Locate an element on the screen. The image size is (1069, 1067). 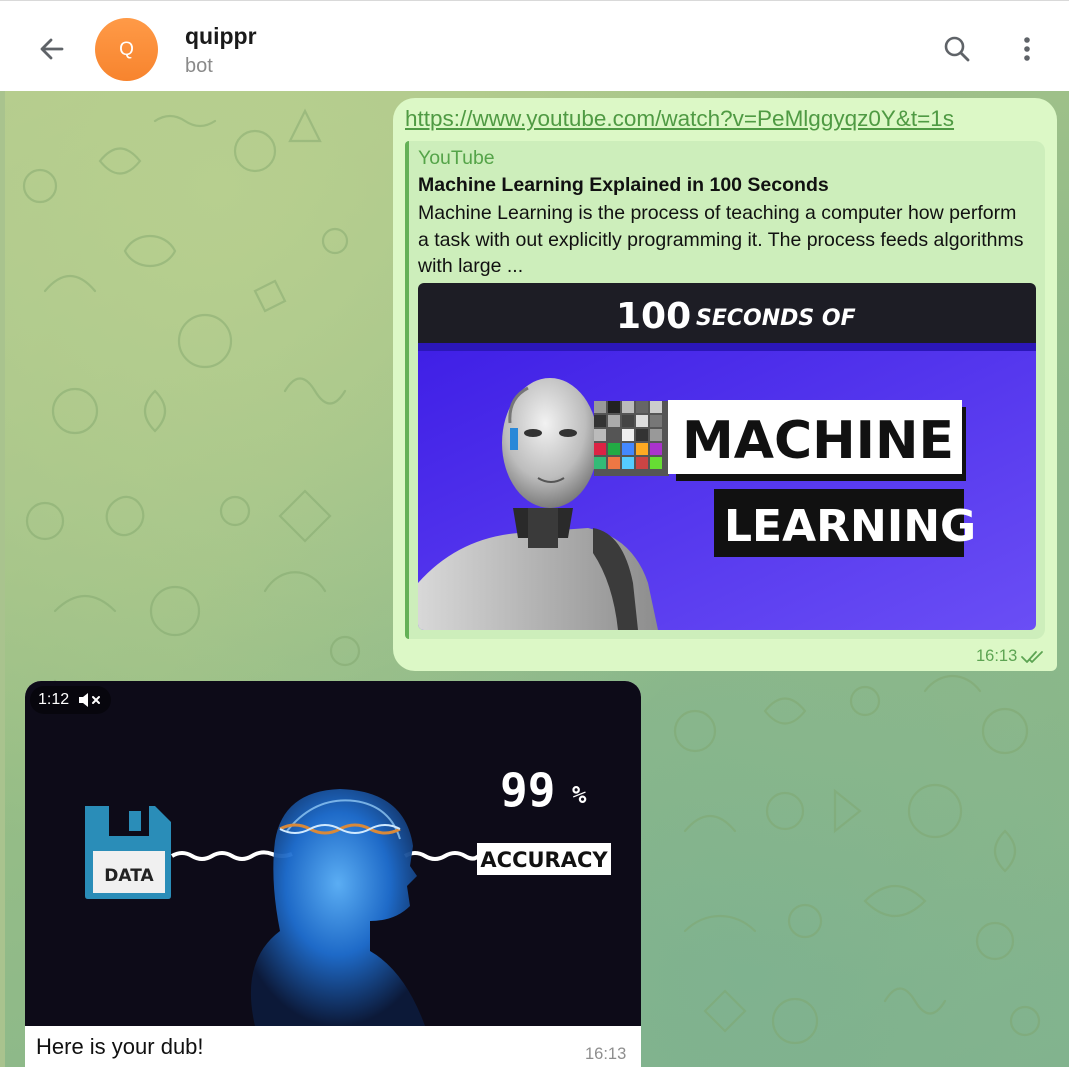
double-check-icon is located at coordinates (1032, 656).